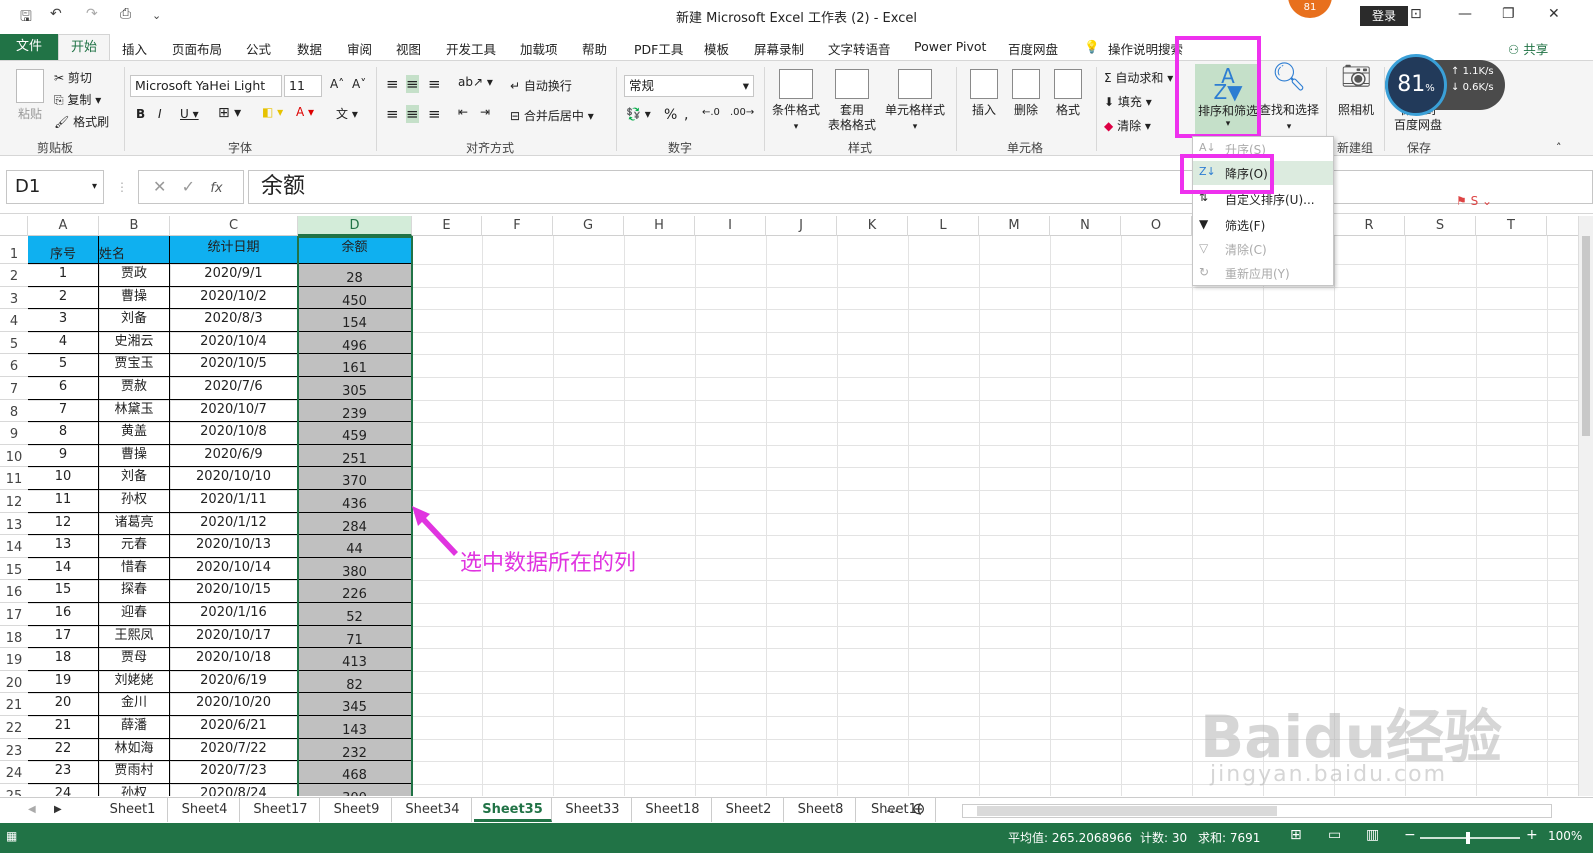 The width and height of the screenshot is (1593, 853). Describe the element at coordinates (188, 186) in the screenshot. I see `enter-icon: ✓` at that location.